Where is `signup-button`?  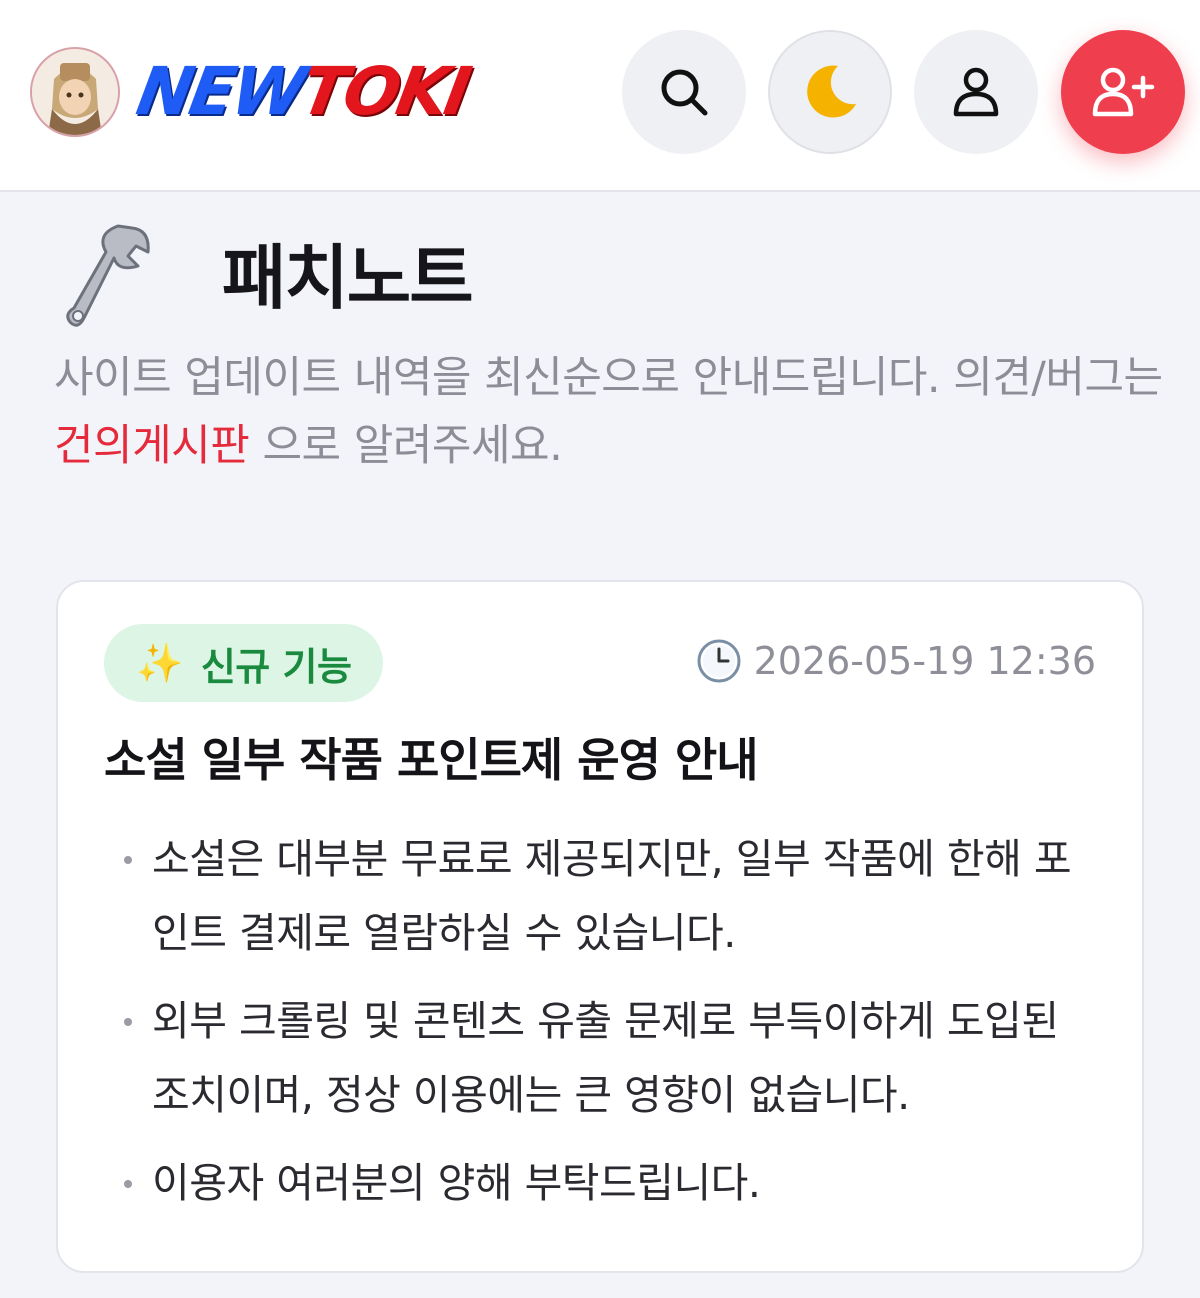 signup-button is located at coordinates (1123, 92).